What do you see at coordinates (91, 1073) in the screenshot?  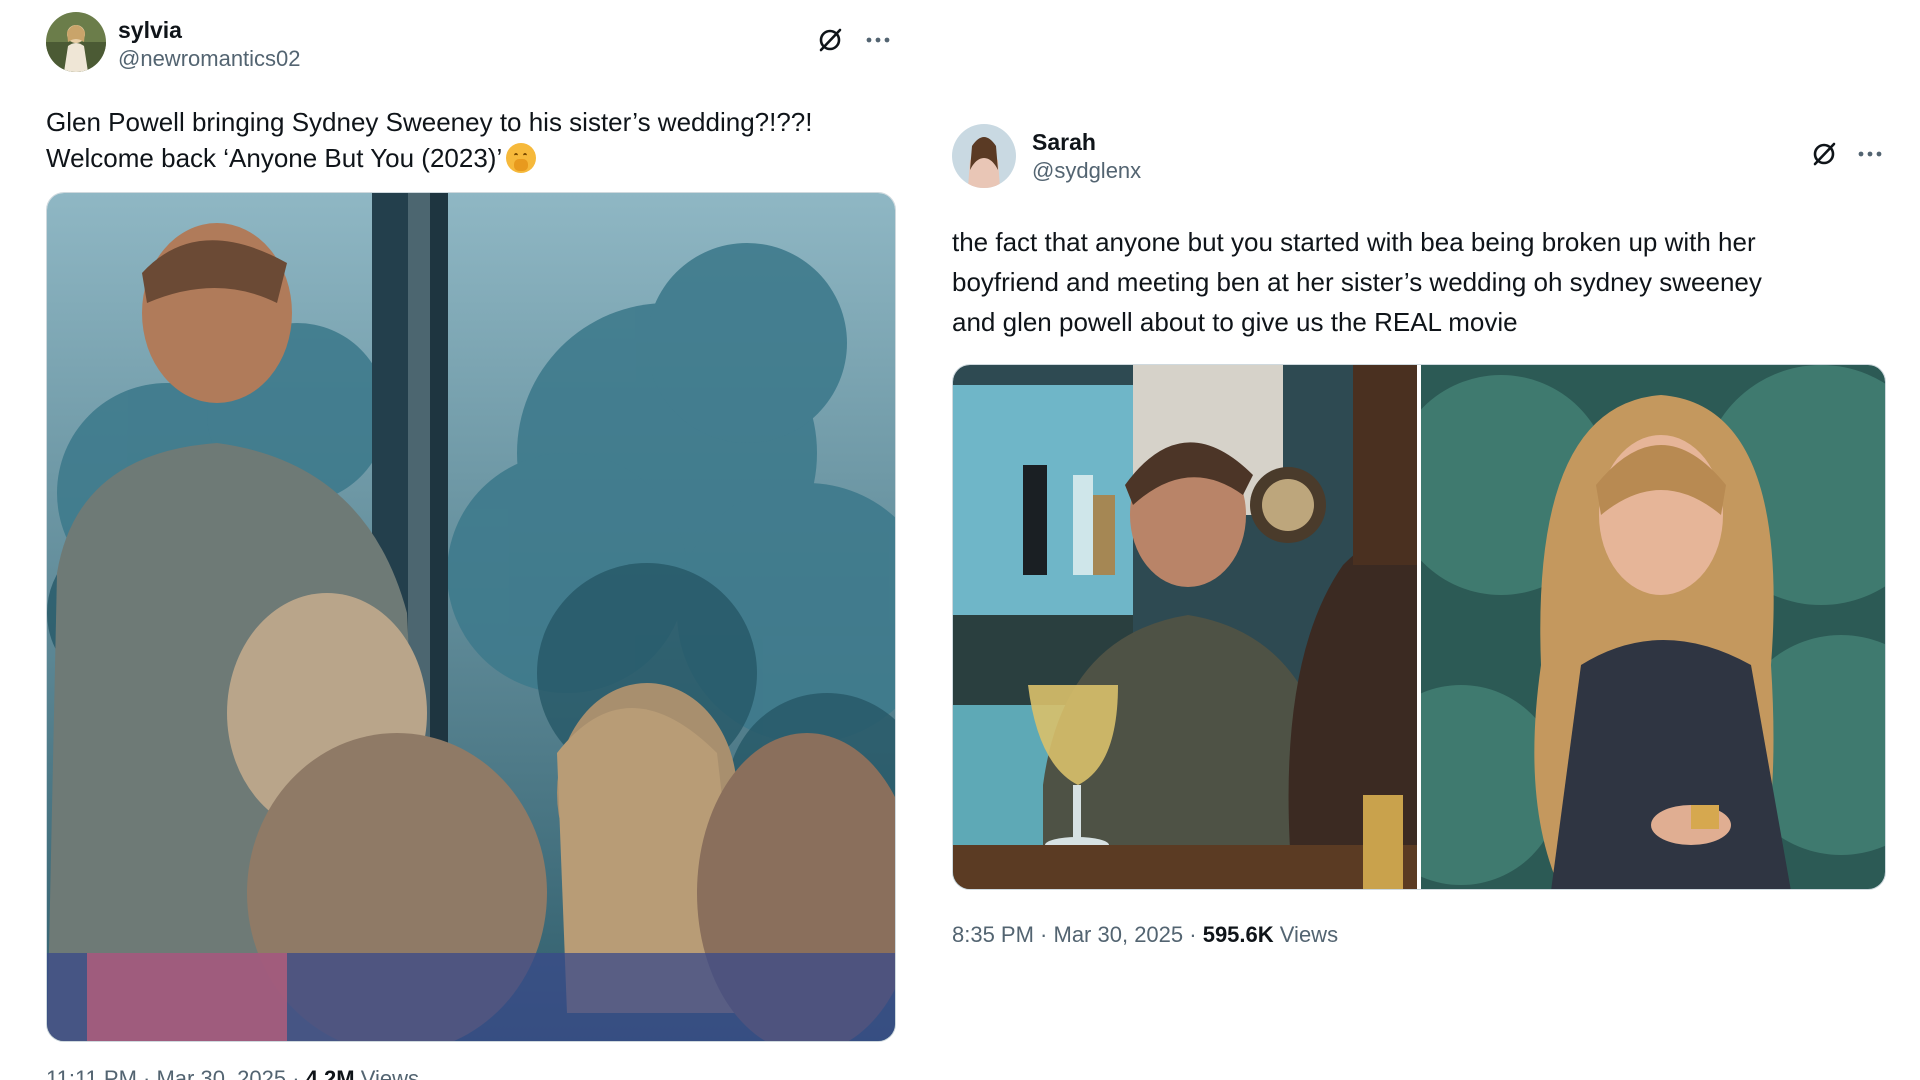 I see `tweet-time: 11:11 PM` at bounding box center [91, 1073].